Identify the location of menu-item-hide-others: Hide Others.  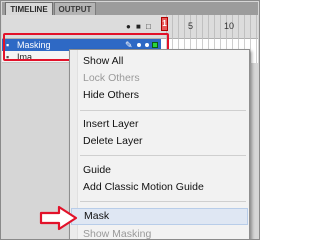
(159, 95).